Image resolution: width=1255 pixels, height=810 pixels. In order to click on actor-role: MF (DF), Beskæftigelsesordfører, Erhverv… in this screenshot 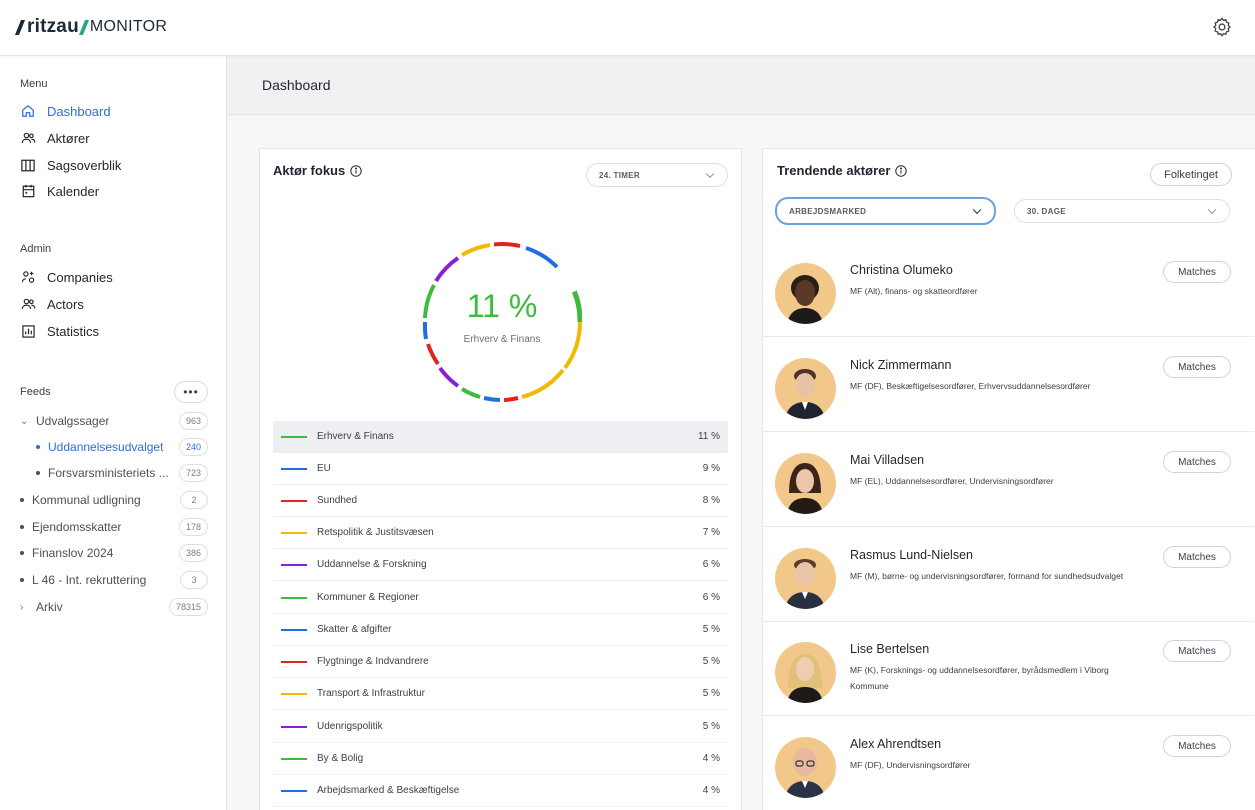, I will do `click(970, 386)`.